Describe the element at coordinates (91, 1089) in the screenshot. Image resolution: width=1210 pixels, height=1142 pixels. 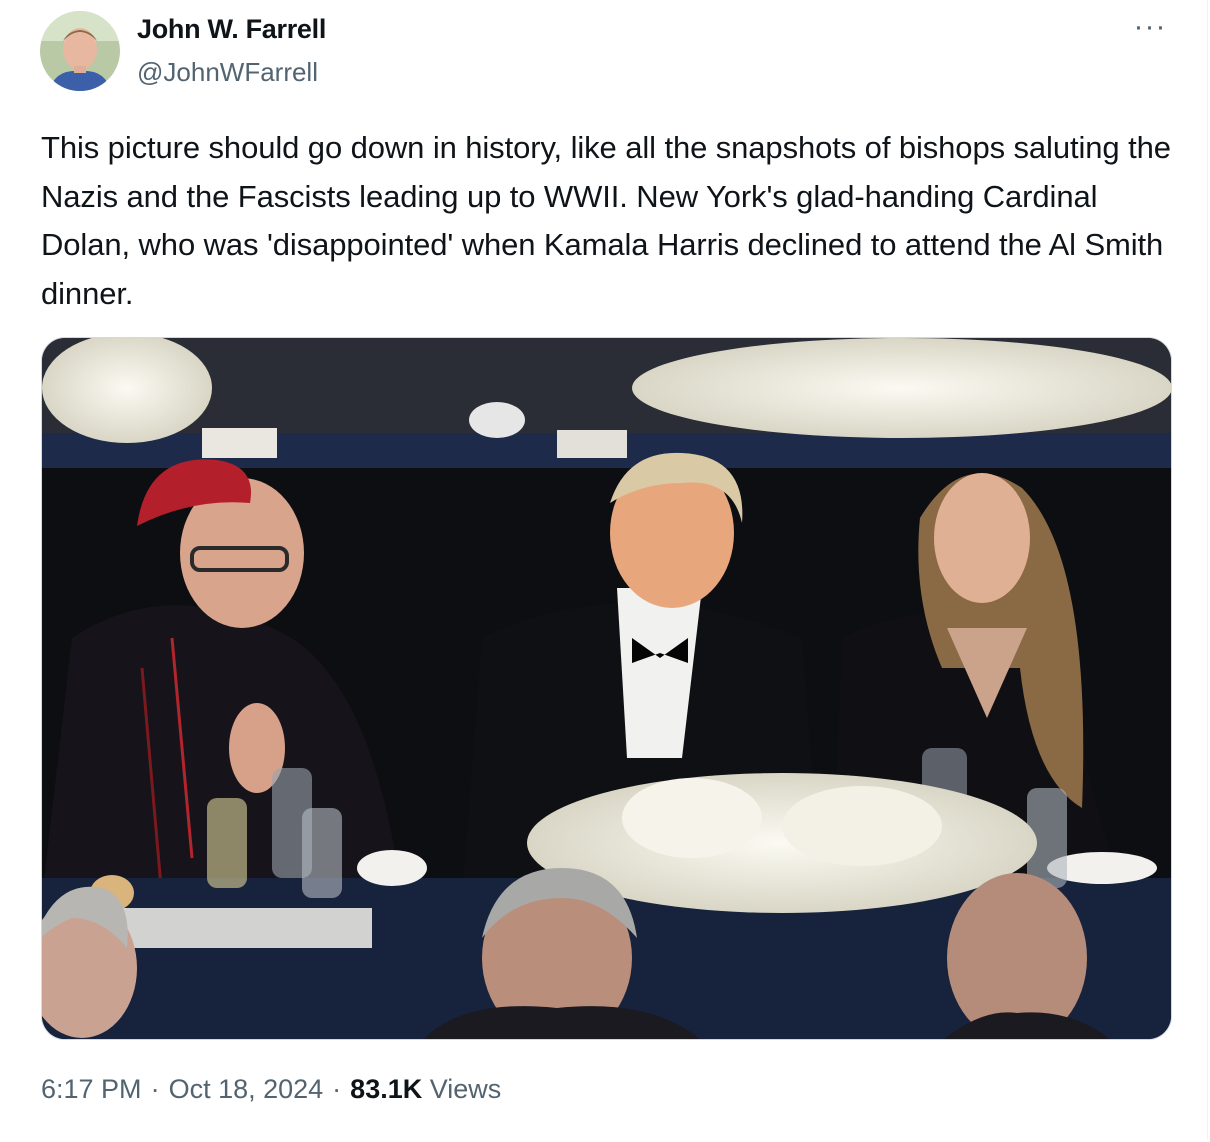
I see `tweet-time: 6:17 PM` at that location.